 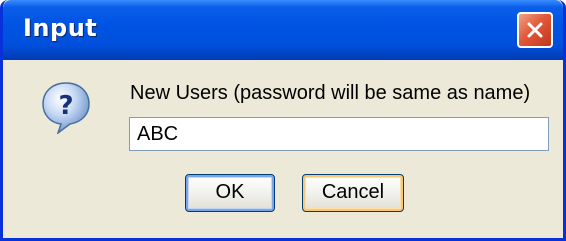 I want to click on cancel-button: Cancel, so click(x=353, y=193).